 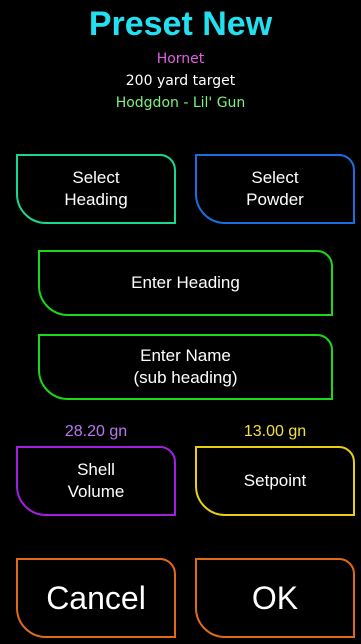 I want to click on shell-volume-button: Shell Volume, so click(x=96, y=481).